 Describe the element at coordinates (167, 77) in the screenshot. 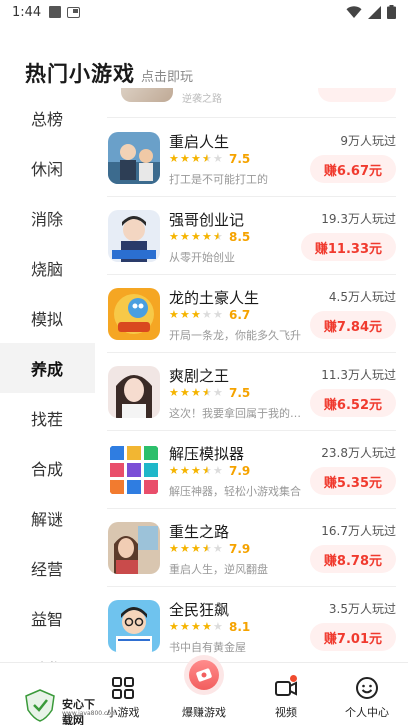

I see `page-subtitle: 点击即玩` at that location.